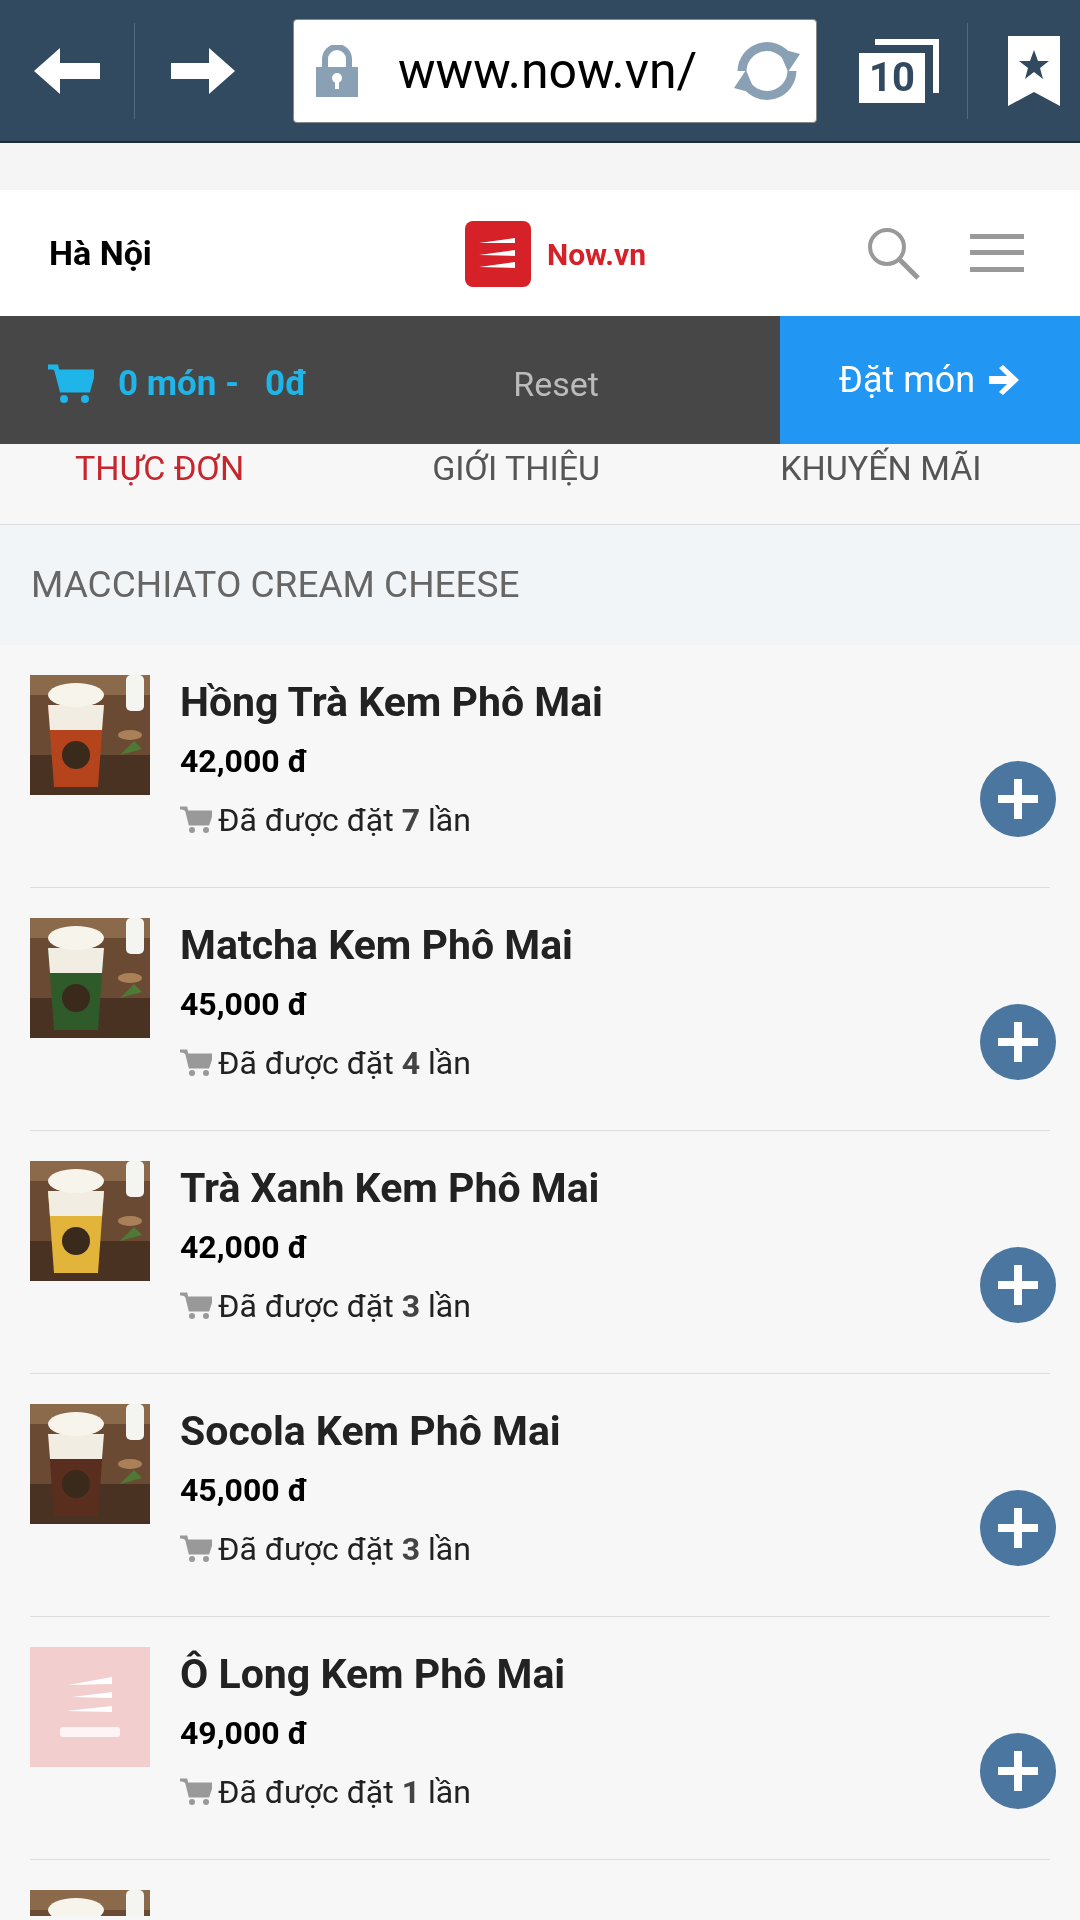  What do you see at coordinates (548, 70) in the screenshot?
I see `url-text: www.now.vn/` at bounding box center [548, 70].